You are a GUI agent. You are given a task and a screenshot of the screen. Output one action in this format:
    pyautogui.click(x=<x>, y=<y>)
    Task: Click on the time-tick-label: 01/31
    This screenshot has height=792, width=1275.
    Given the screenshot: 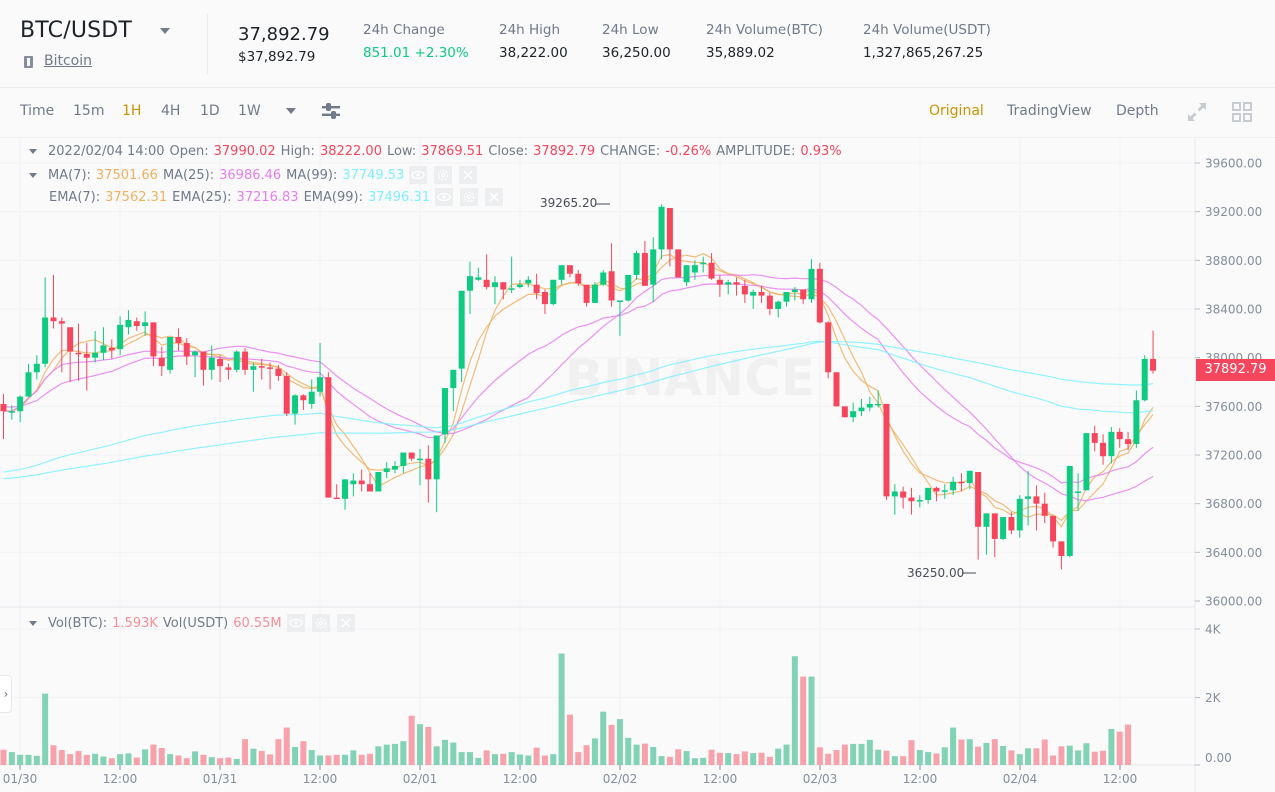 What is the action you would take?
    pyautogui.click(x=220, y=779)
    